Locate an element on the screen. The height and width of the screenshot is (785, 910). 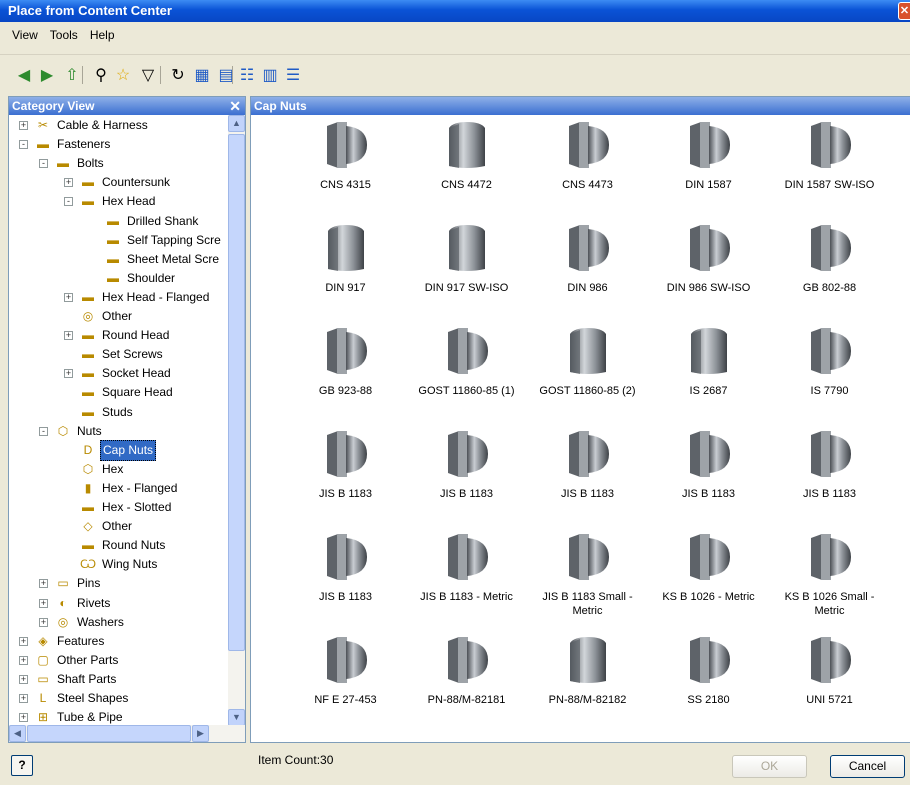
tree-item: ▬ Square Head is located at coordinates (119, 392).